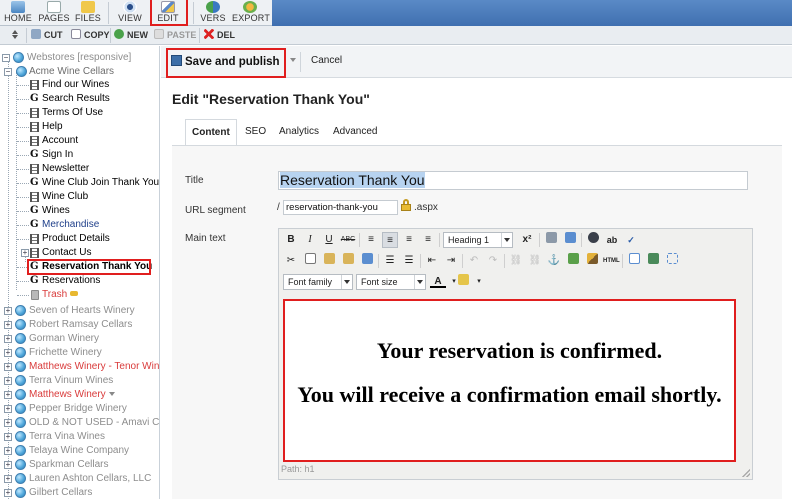  What do you see at coordinates (672, 261) in the screenshot?
I see `visual-aid-icon` at bounding box center [672, 261].